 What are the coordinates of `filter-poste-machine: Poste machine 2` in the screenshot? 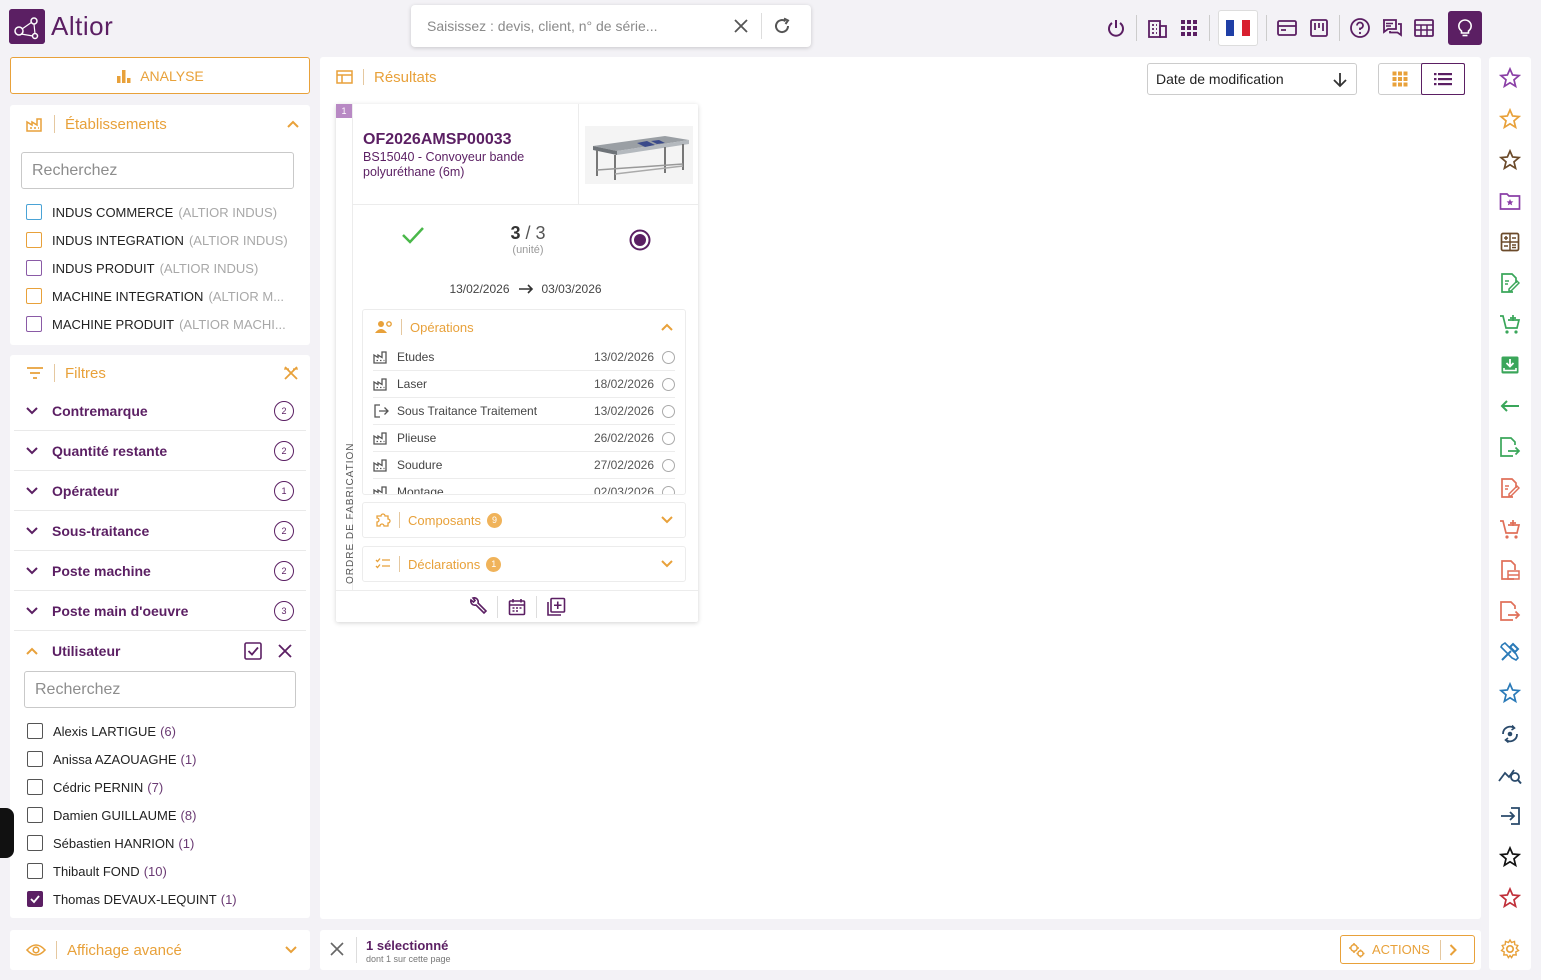 It's located at (160, 571).